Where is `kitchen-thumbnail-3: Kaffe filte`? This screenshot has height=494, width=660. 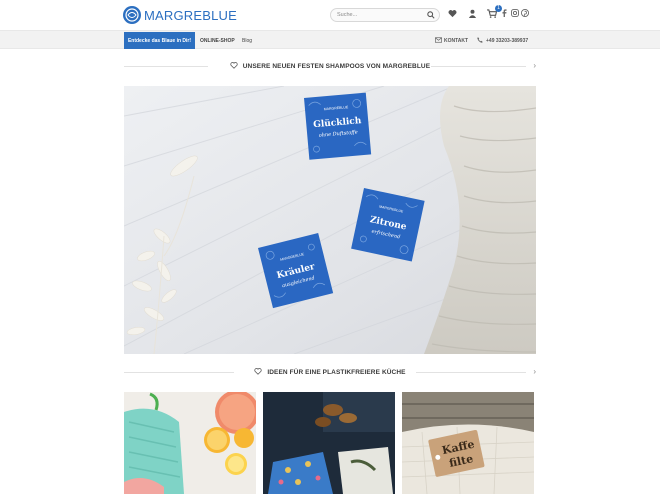 kitchen-thumbnail-3: Kaffe filte is located at coordinates (468, 443).